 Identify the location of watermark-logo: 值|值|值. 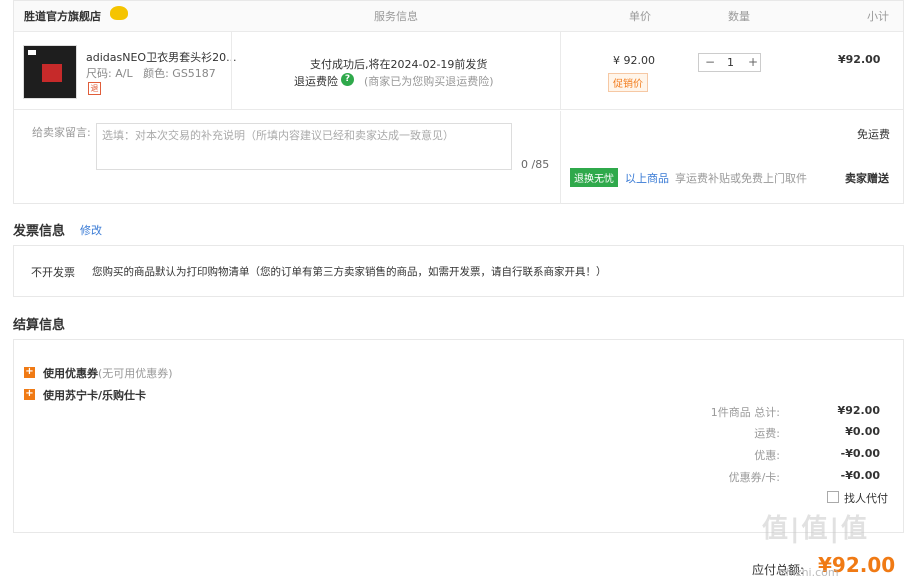
(815, 529).